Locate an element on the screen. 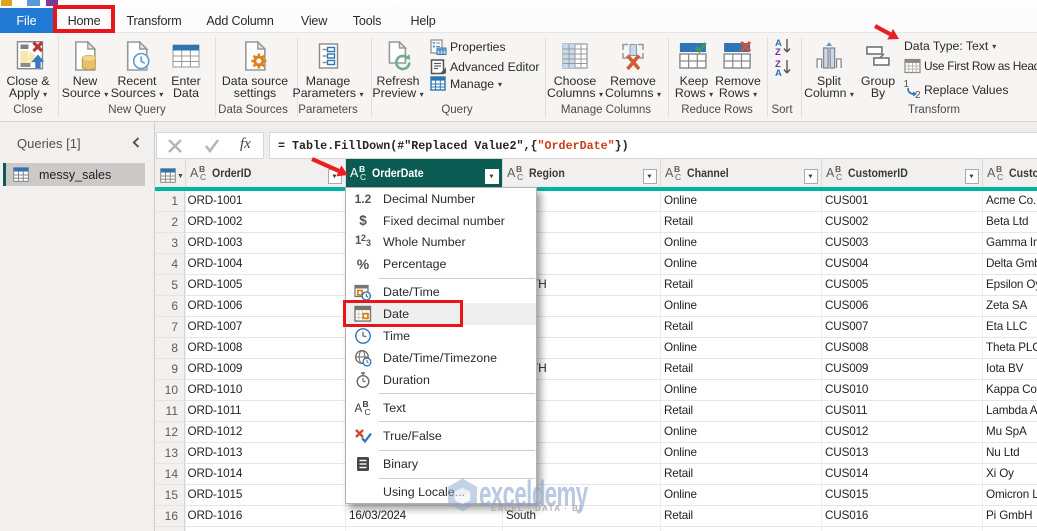 This screenshot has width=1037, height=531. svg-text: A is located at coordinates (778, 73).